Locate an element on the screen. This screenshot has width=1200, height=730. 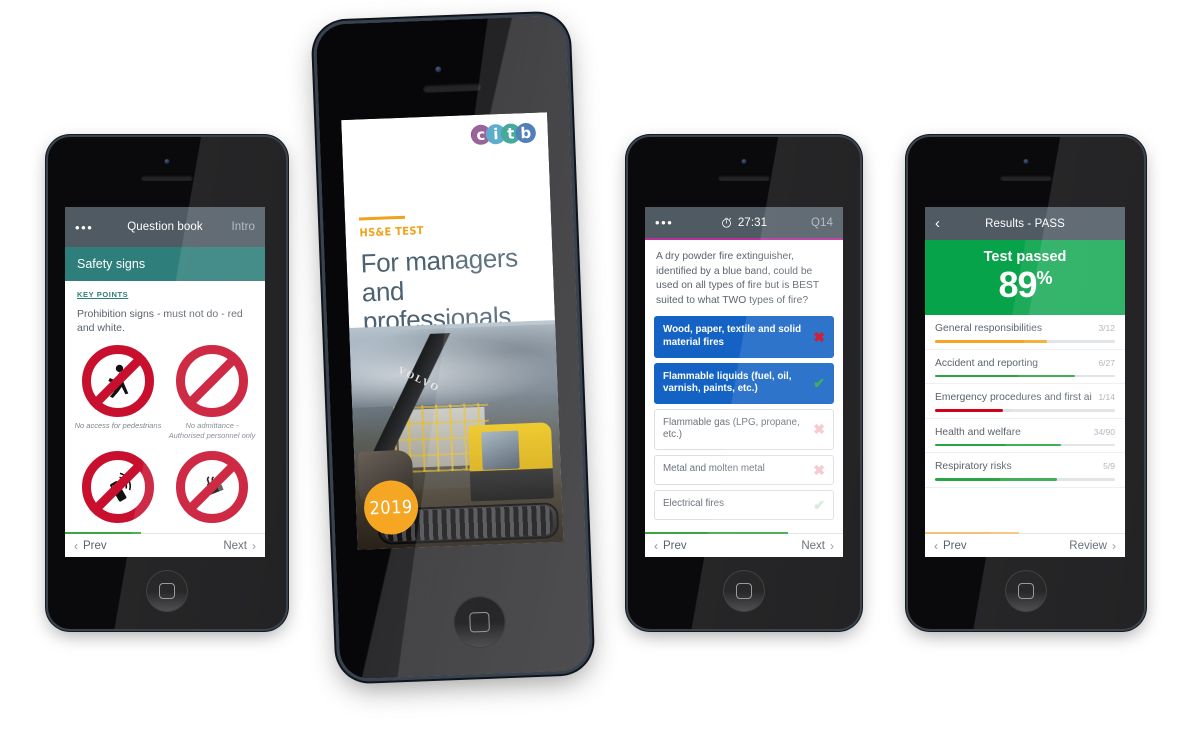
no-entry-sign is located at coordinates (212, 381).